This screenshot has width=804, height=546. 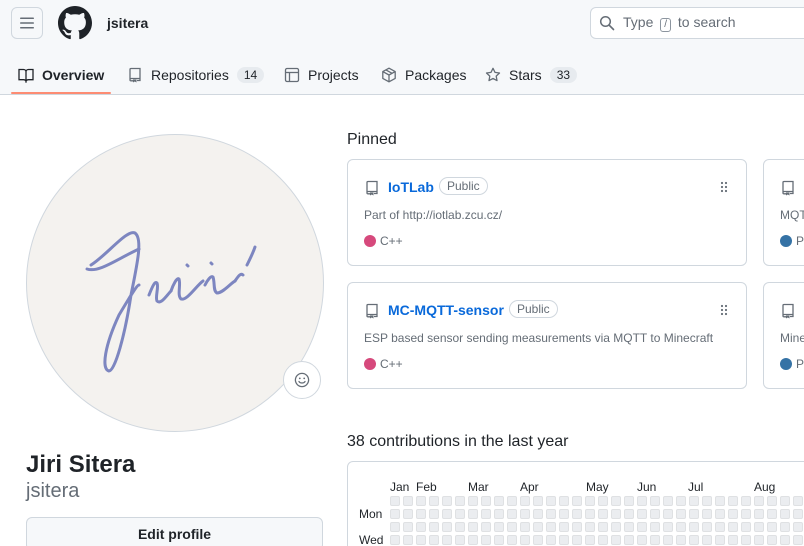 What do you see at coordinates (411, 187) in the screenshot?
I see `repo-name-link: IoTLab` at bounding box center [411, 187].